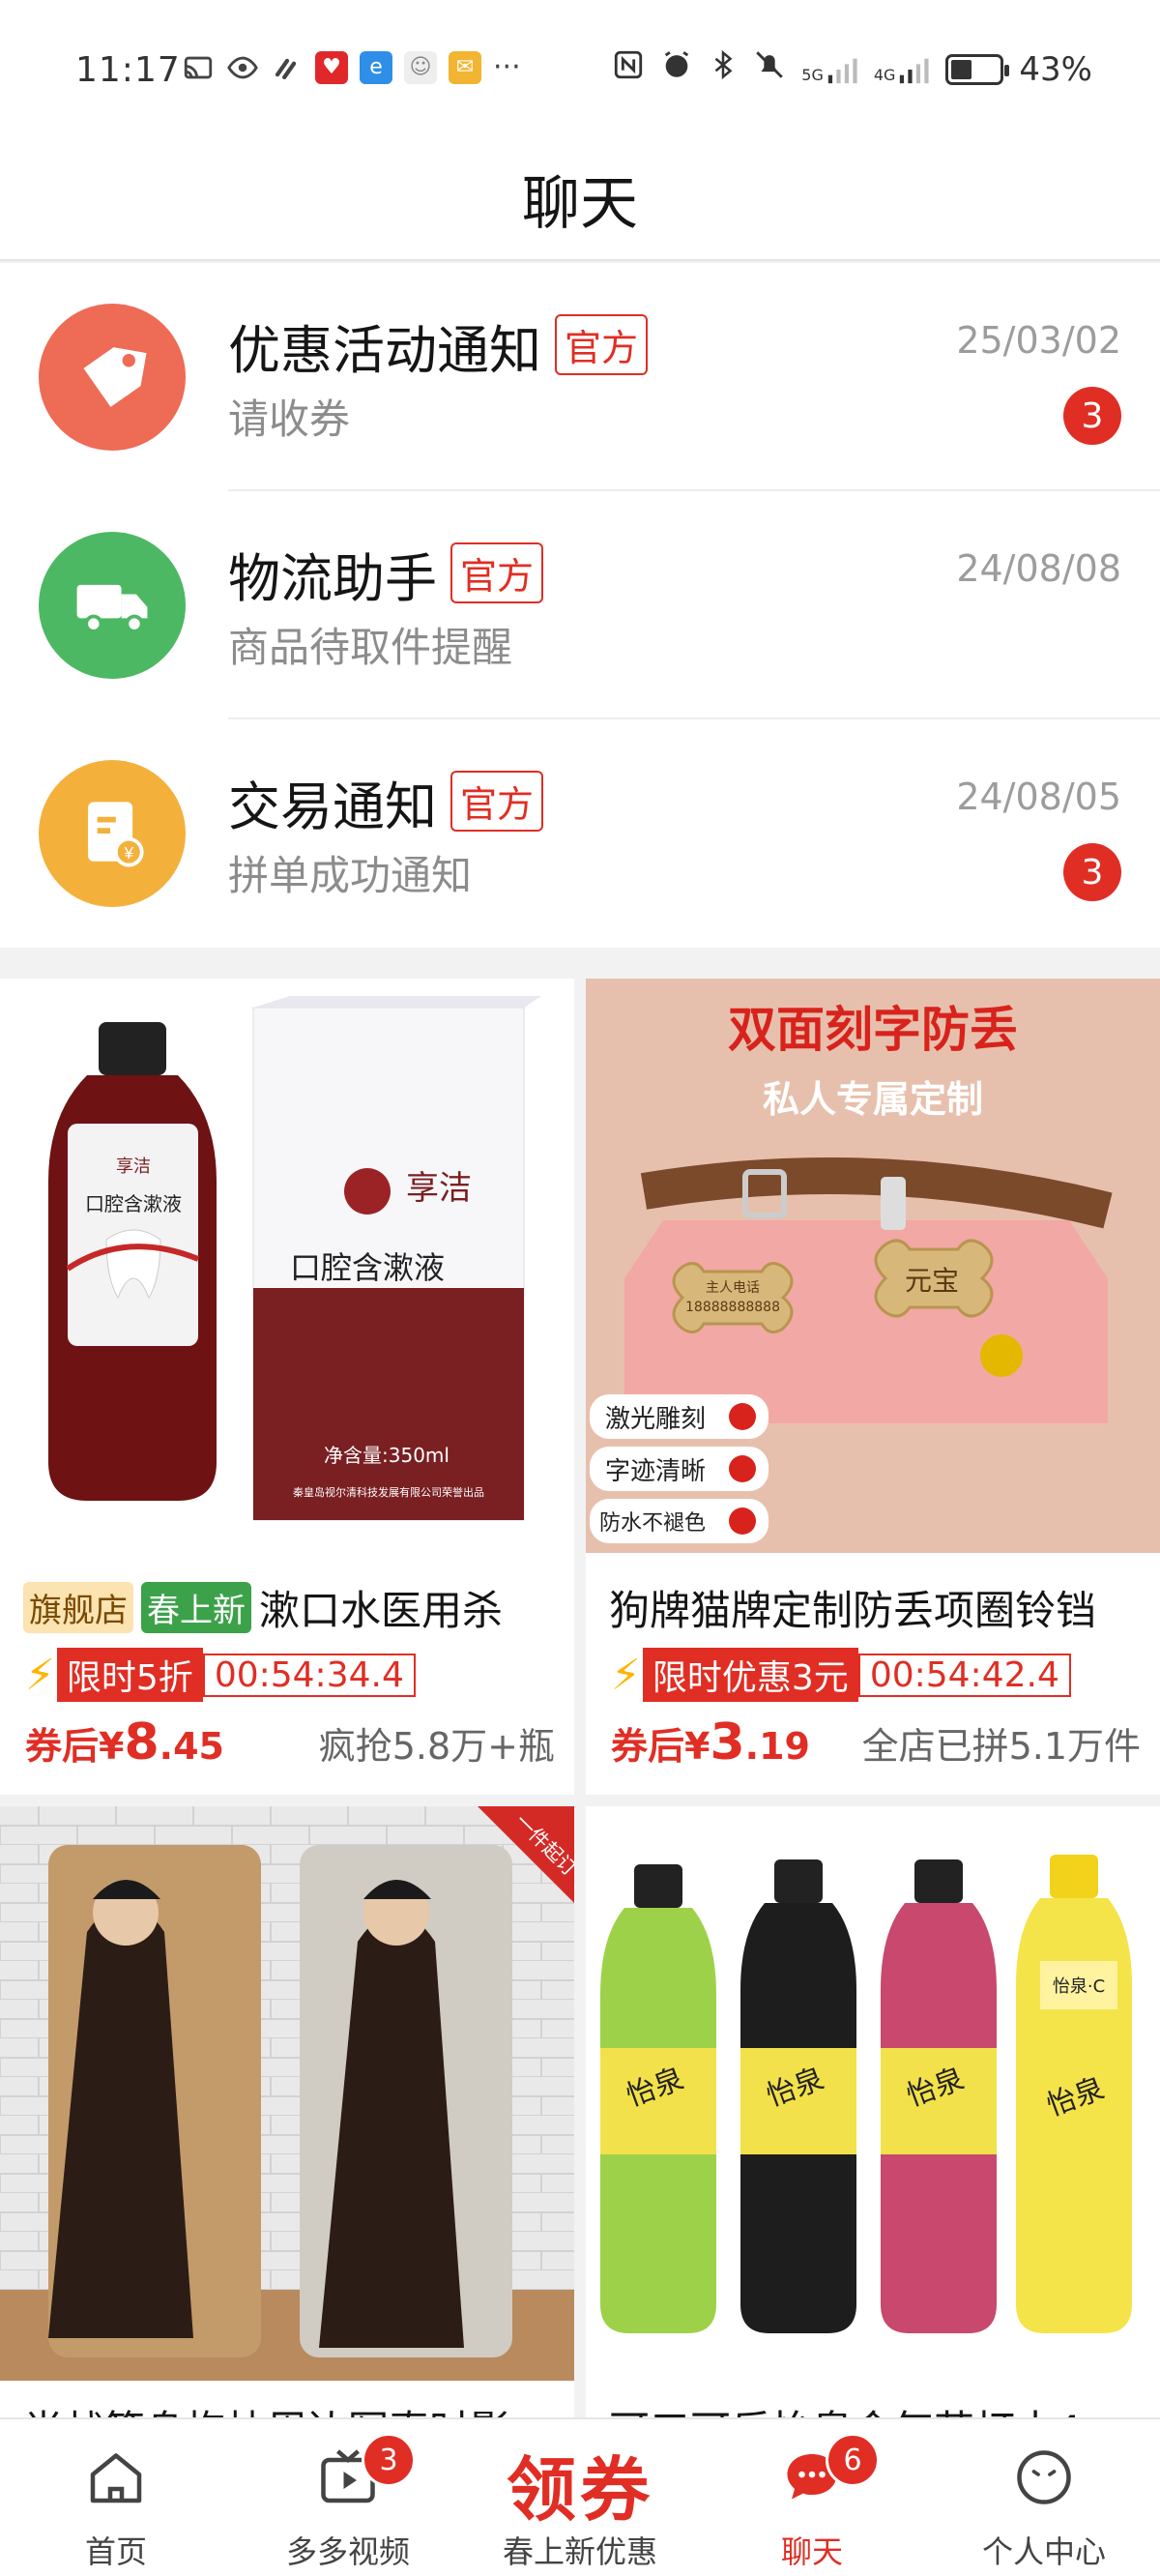 This screenshot has width=1160, height=2576. Describe the element at coordinates (348, 2497) in the screenshot. I see `nav-video: 3 多多视频` at that location.